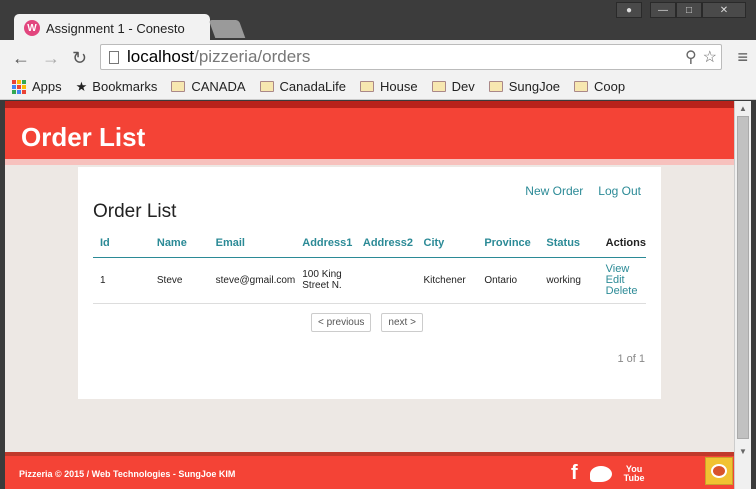 Image resolution: width=756 pixels, height=489 pixels. I want to click on new-tab-button, so click(227, 29).